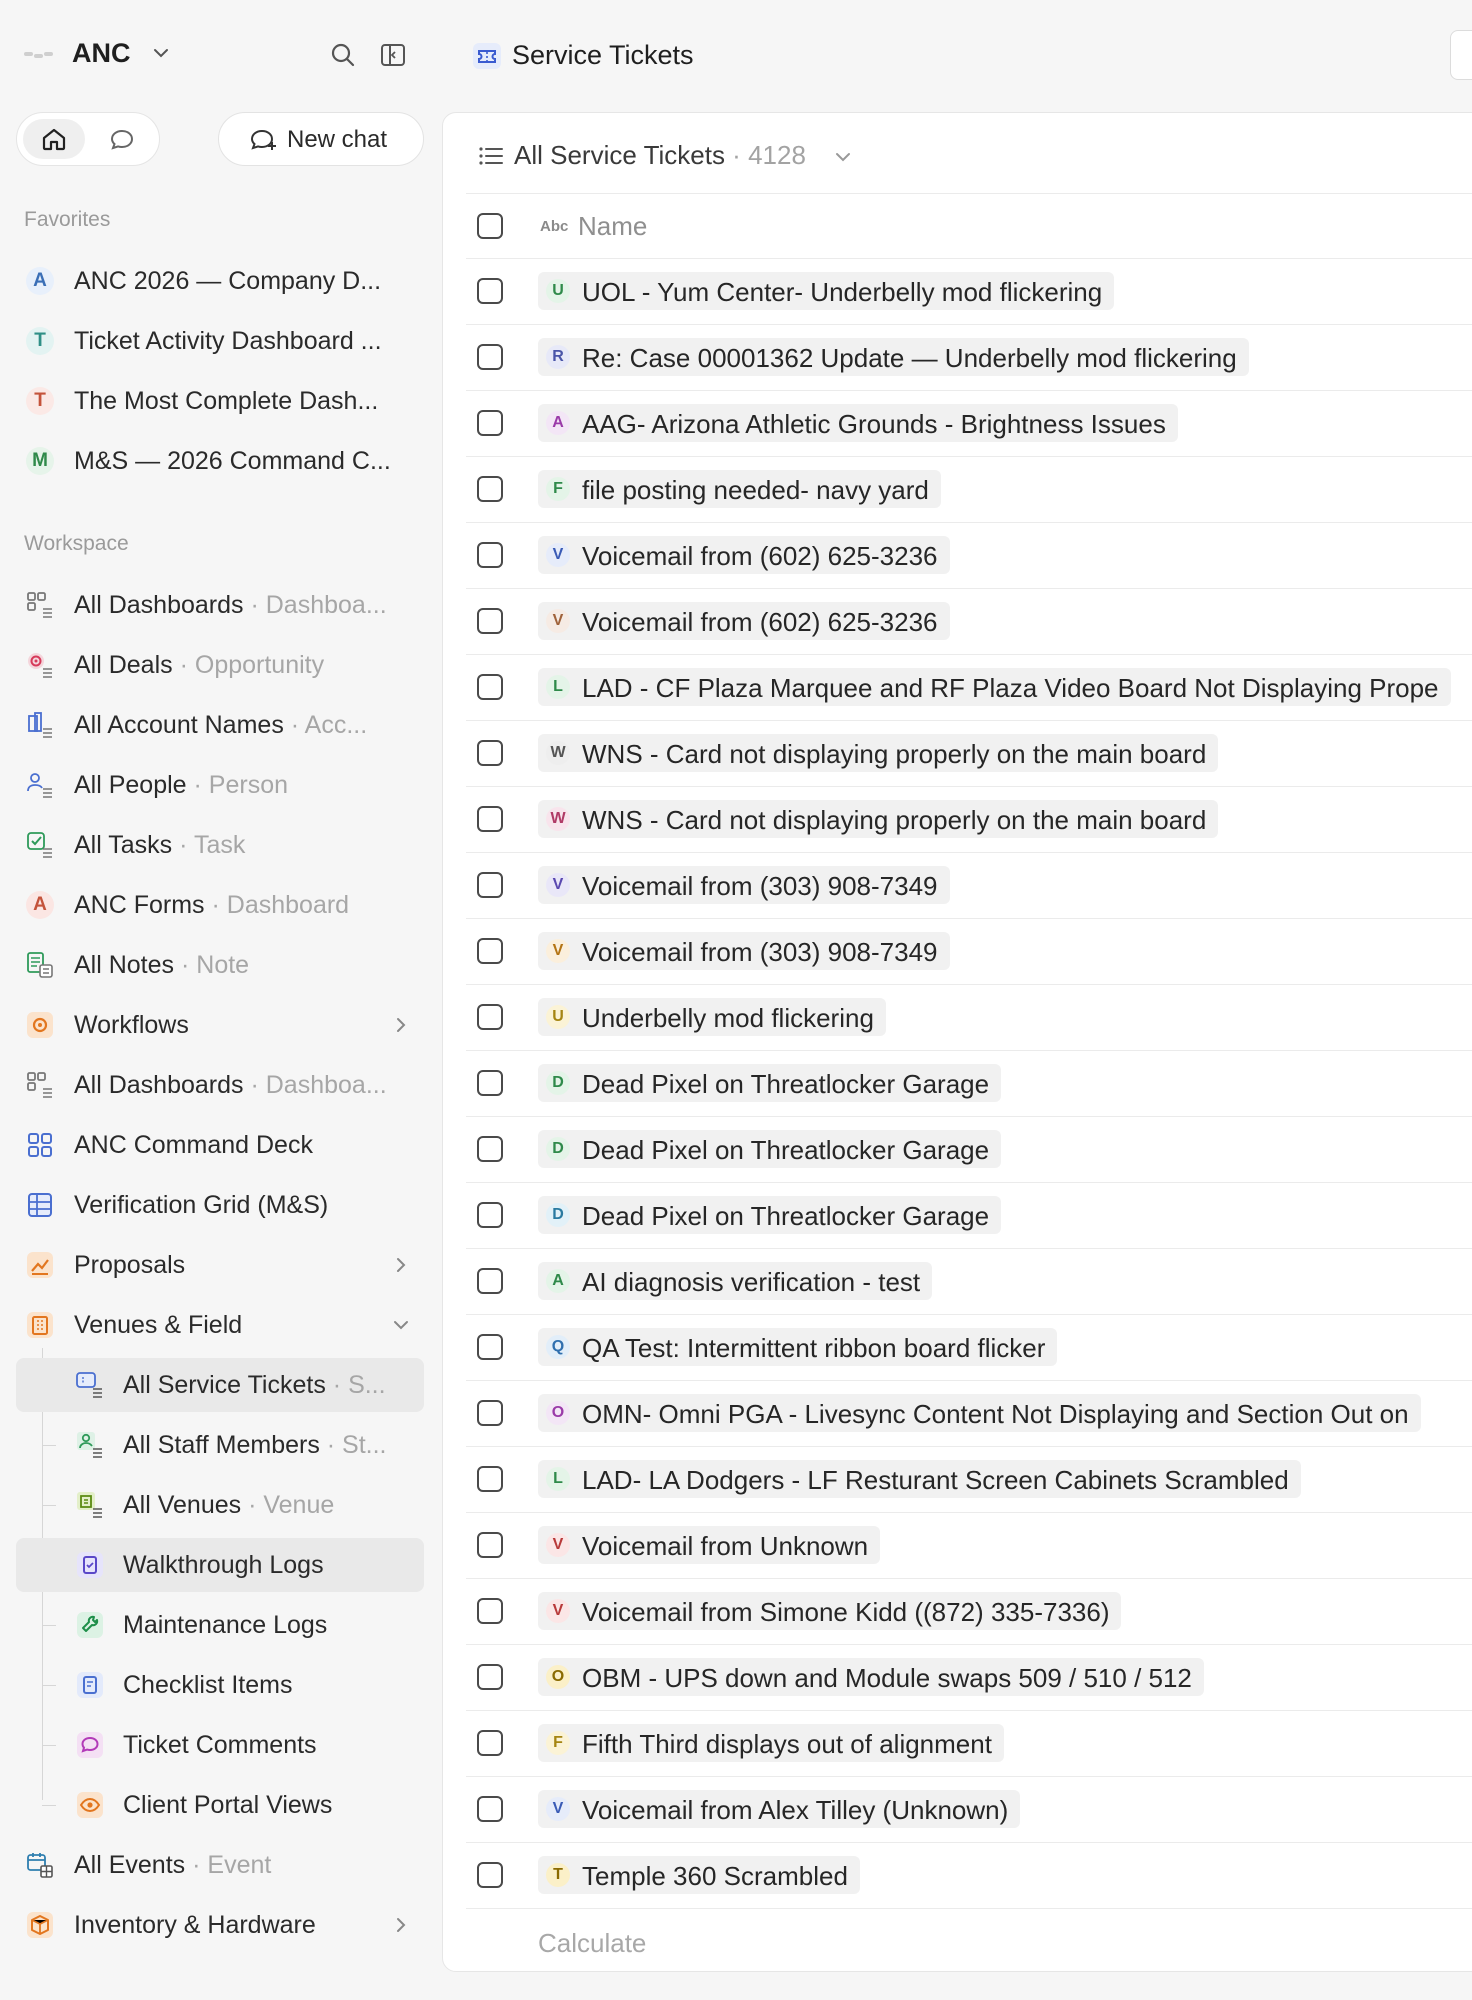 The width and height of the screenshot is (1472, 2000). I want to click on new-chat-button: New chat, so click(321, 139).